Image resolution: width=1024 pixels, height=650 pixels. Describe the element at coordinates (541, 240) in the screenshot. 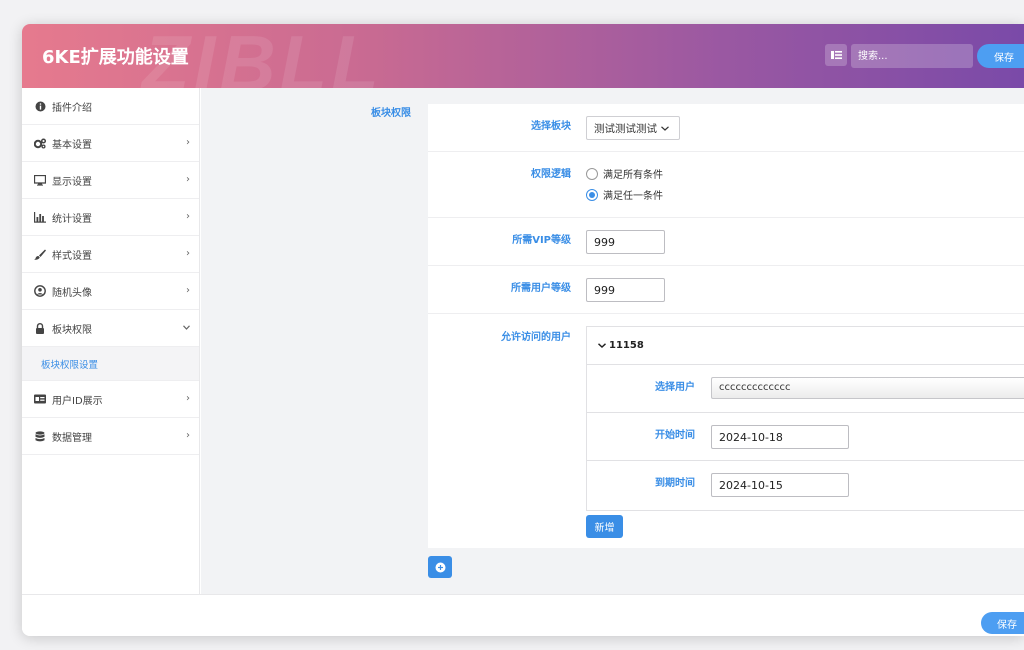

I see `vip-level-label: 所需VIP等级` at that location.